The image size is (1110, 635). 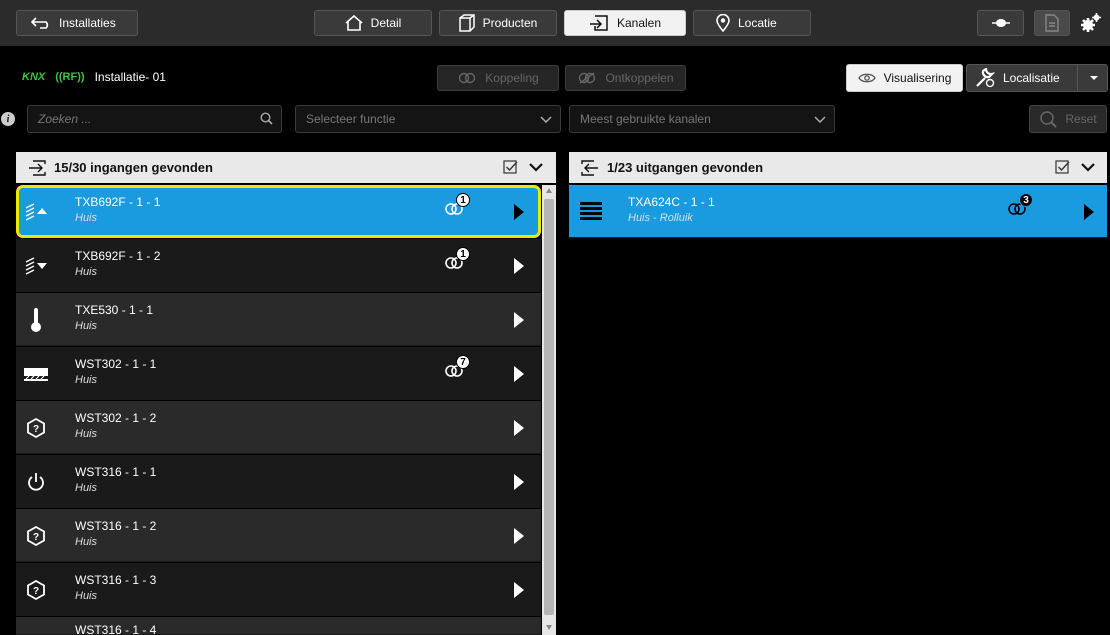 What do you see at coordinates (278, 626) in the screenshot?
I see `input-row: WST316 - 1 - 4` at bounding box center [278, 626].